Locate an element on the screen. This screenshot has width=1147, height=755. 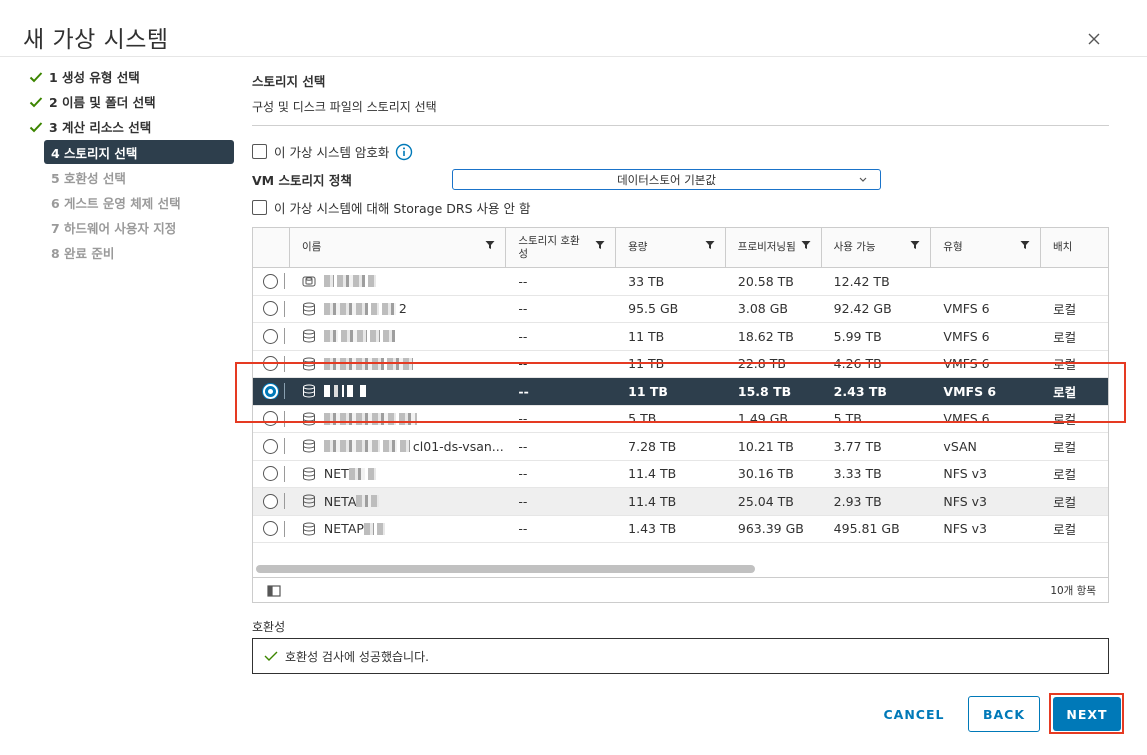
name-cell: NETA is located at coordinates (398, 501).